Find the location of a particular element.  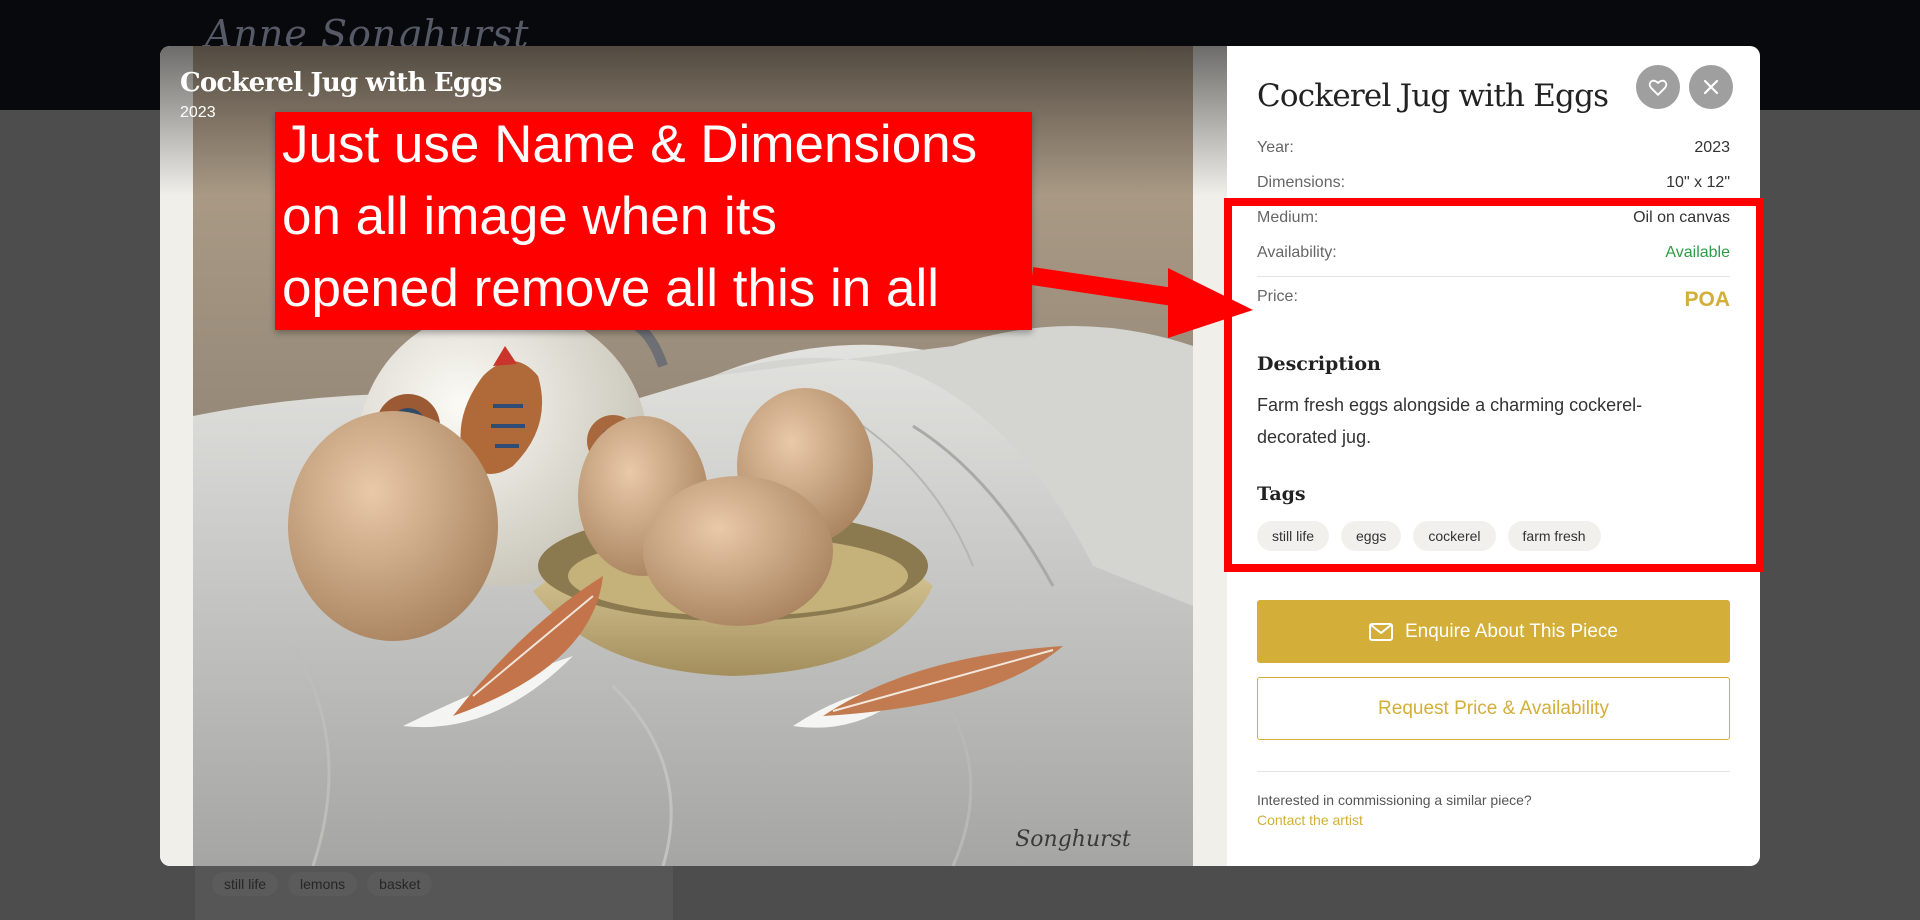

detail-row-year: Year: 2023 is located at coordinates (1493, 148).